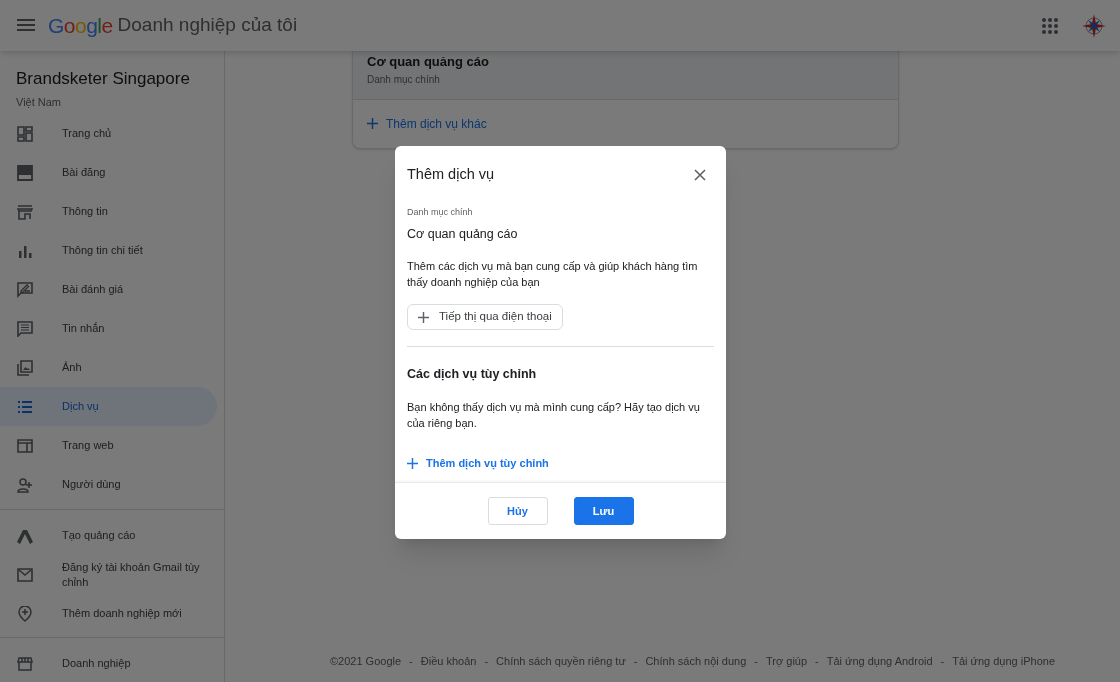 Image resolution: width=1120 pixels, height=682 pixels. Describe the element at coordinates (108, 535) in the screenshot. I see `sidebar-item: Tạo quảng cáo` at that location.